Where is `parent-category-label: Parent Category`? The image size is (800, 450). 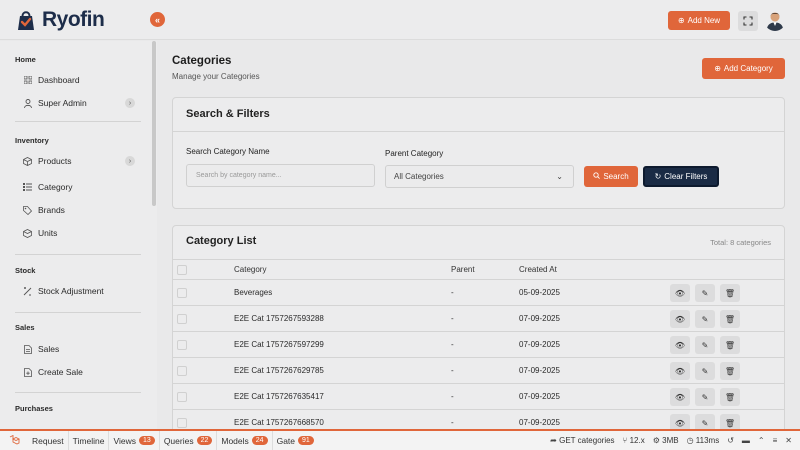
parent-category-label: Parent Category is located at coordinates (414, 153).